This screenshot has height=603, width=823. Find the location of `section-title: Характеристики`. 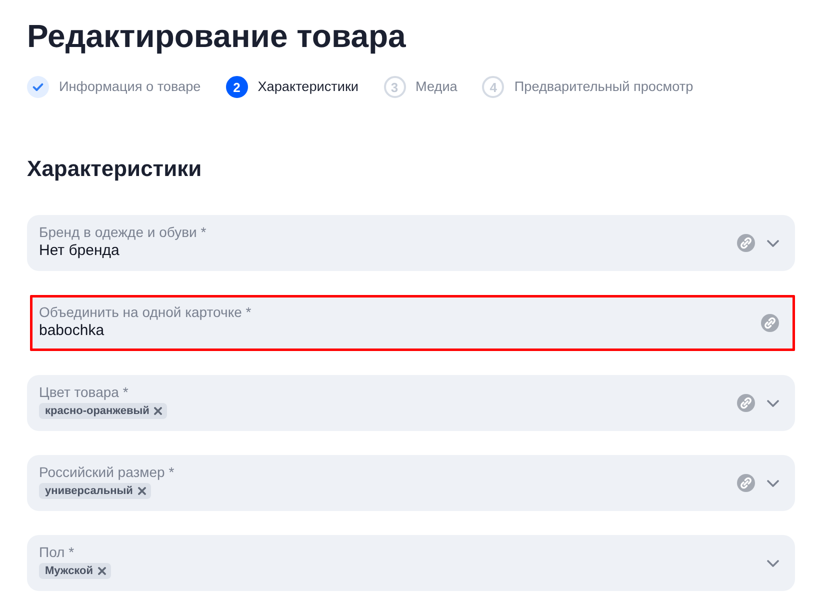

section-title: Характеристики is located at coordinates (114, 169).